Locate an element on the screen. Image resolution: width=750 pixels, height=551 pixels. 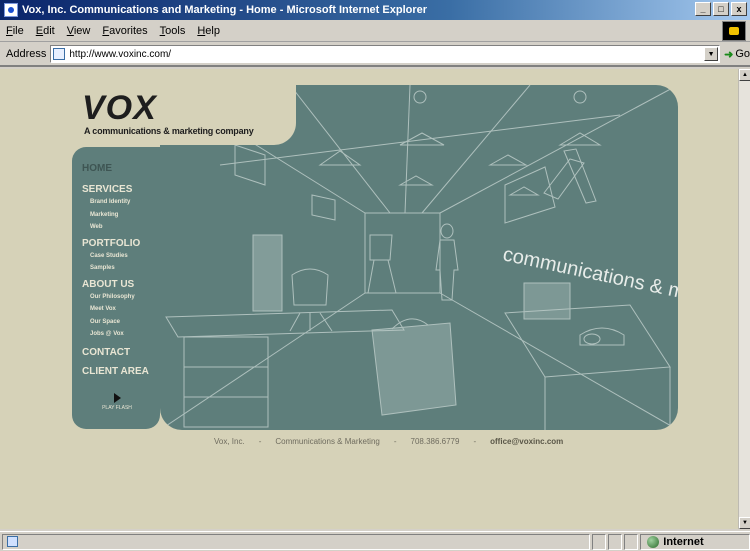
menu-bar: File Edit View Favorites Tools Help is located at coordinates (375, 31).